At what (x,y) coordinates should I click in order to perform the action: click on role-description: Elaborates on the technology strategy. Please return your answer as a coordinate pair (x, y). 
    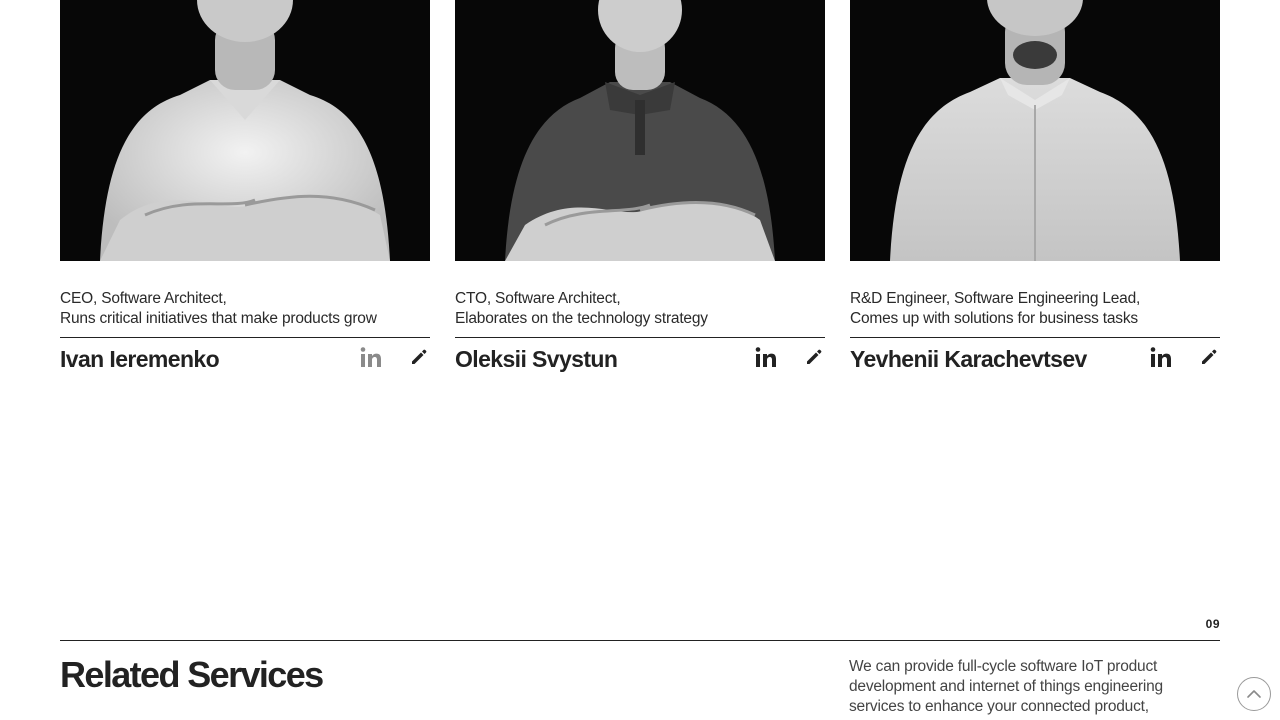
    Looking at the image, I should click on (581, 318).